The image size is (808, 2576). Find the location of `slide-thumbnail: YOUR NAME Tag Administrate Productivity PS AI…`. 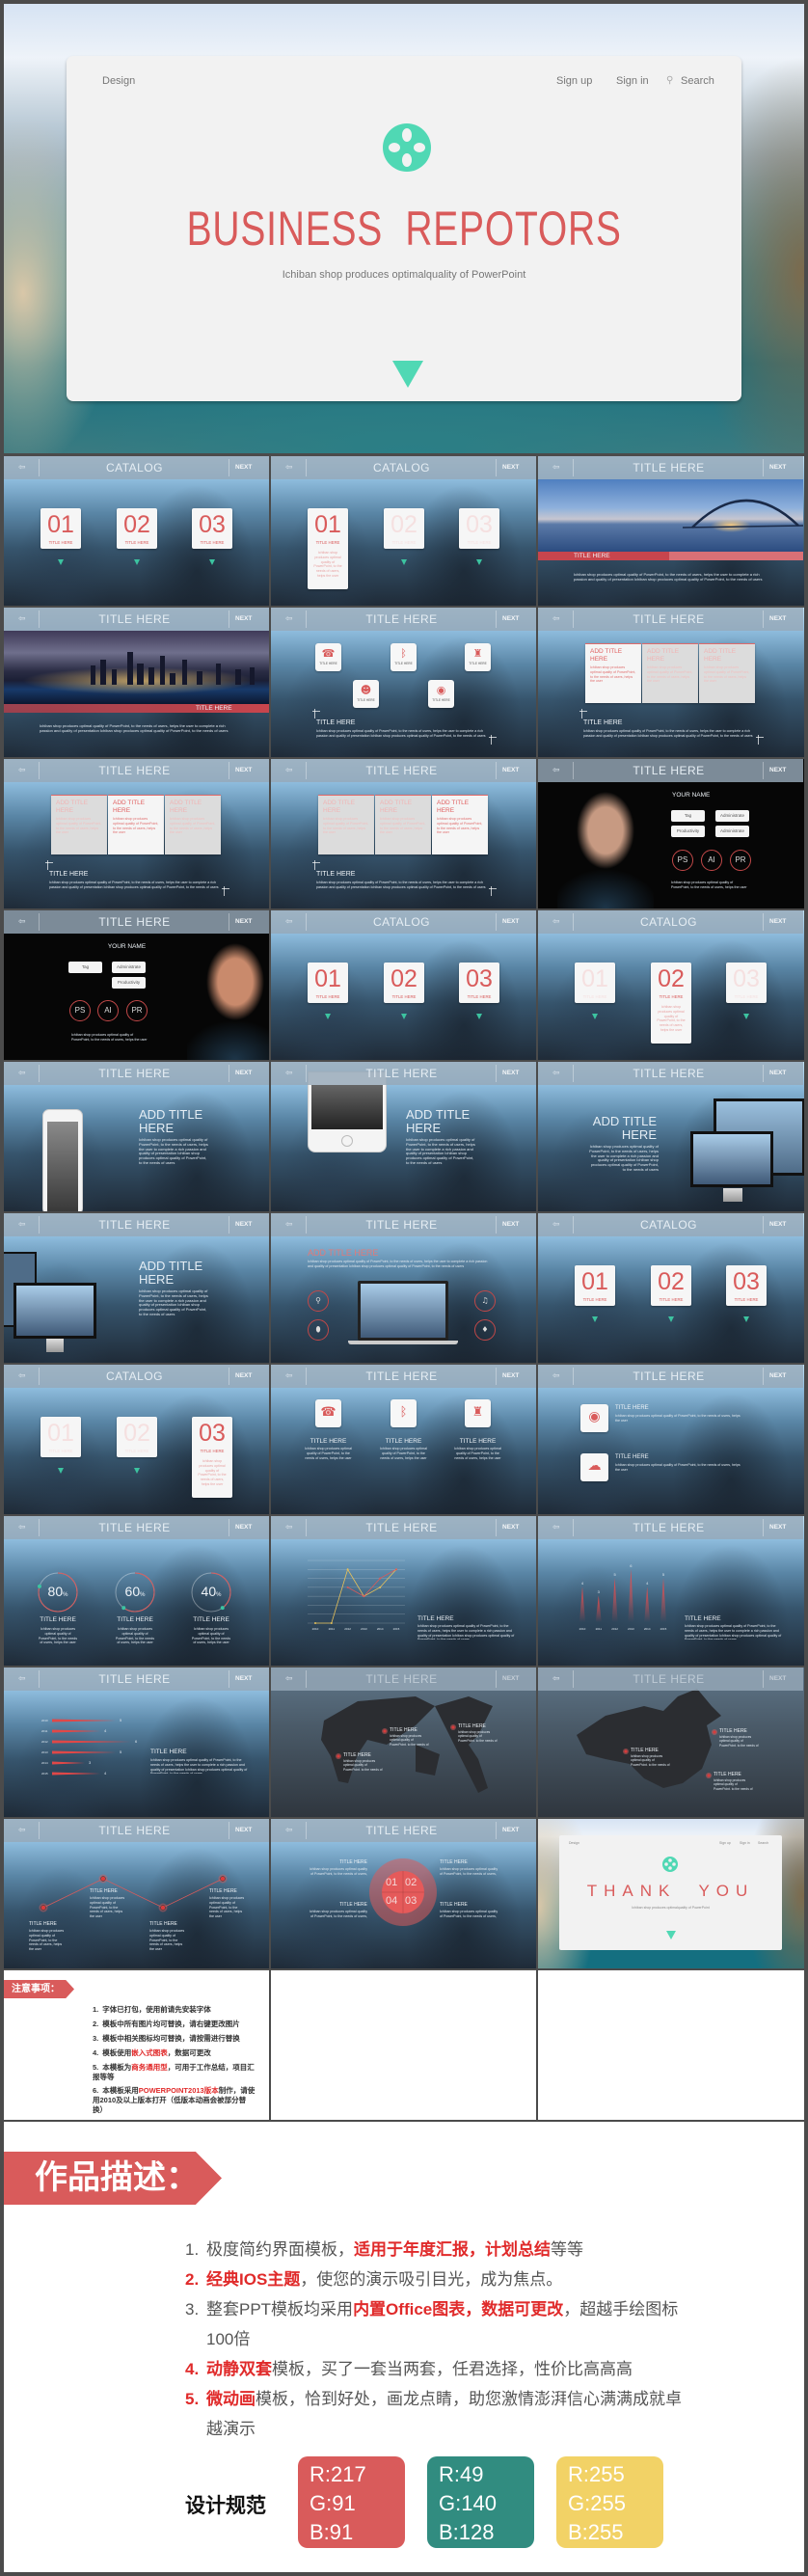

slide-thumbnail: YOUR NAME Tag Administrate Productivity PS AI… is located at coordinates (137, 985).